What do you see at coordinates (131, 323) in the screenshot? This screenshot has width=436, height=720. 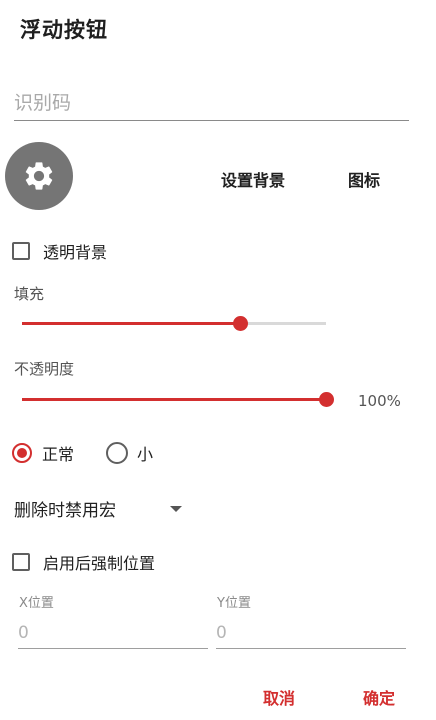 I see `fill-slider-fill` at bounding box center [131, 323].